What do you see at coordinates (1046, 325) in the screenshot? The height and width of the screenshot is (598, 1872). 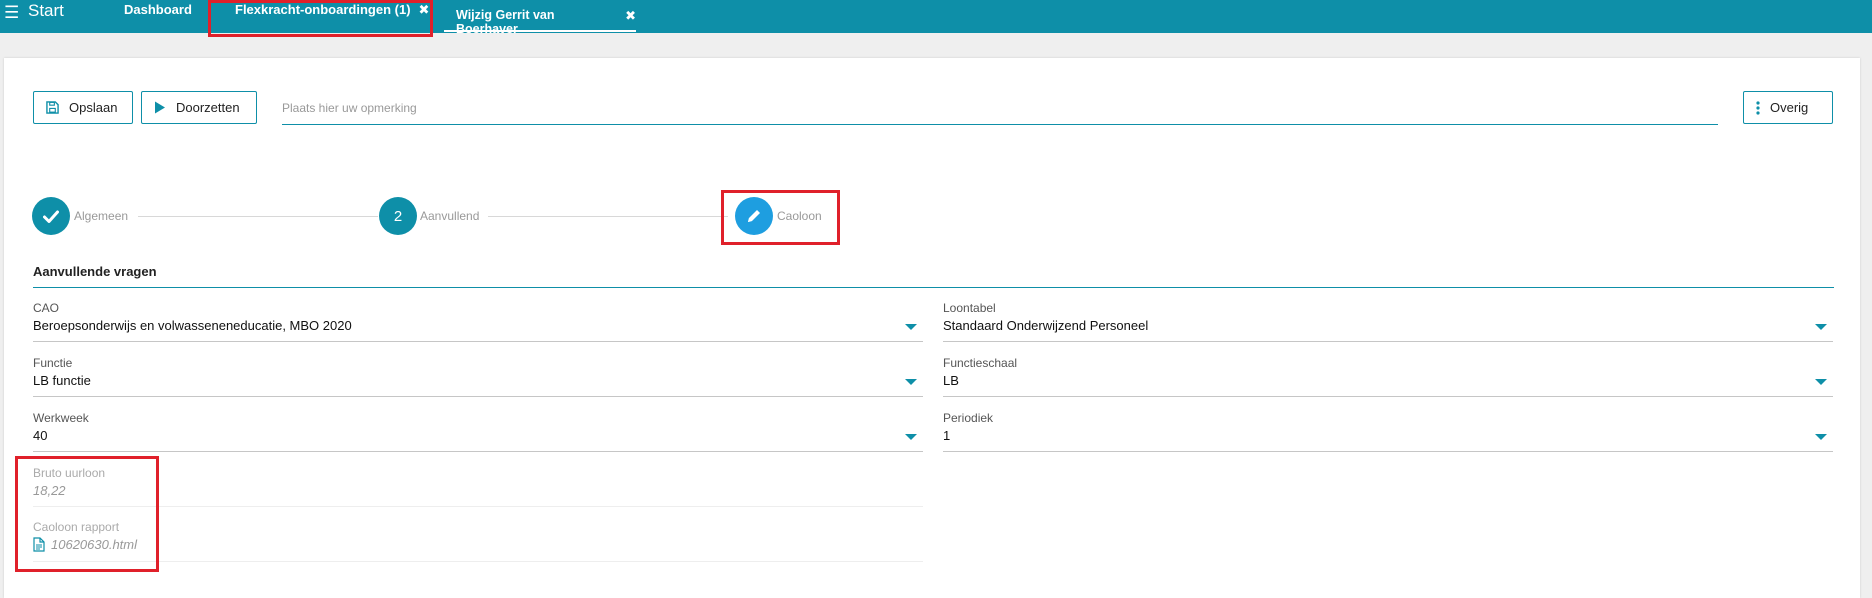 I see `field-value: Standaard Onderwijzend Personeel` at bounding box center [1046, 325].